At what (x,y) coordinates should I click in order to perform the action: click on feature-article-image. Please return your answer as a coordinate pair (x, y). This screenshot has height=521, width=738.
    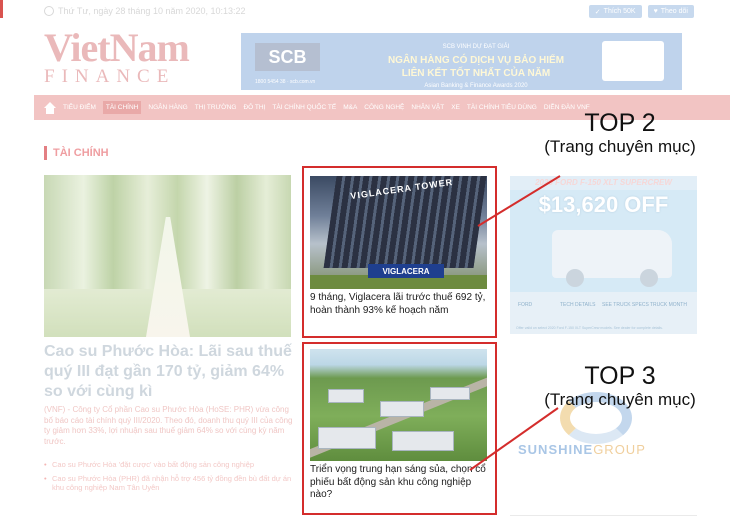
    Looking at the image, I should click on (167, 256).